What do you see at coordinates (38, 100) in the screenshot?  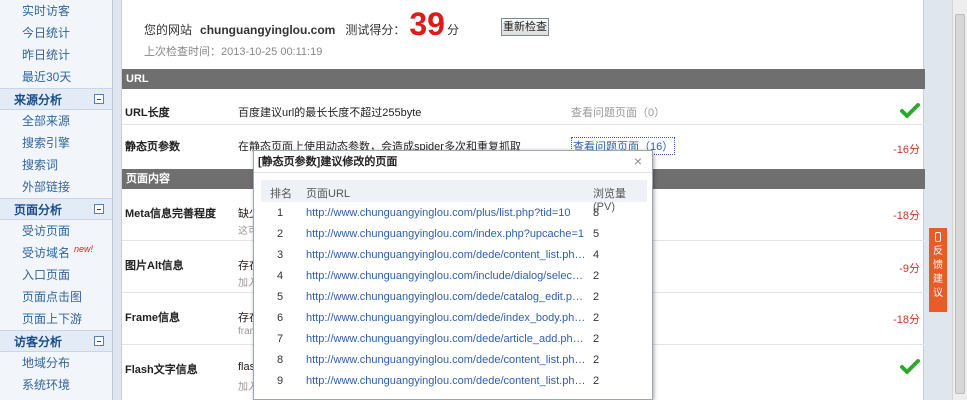 I see `sidebar-section-label: 来源分析` at bounding box center [38, 100].